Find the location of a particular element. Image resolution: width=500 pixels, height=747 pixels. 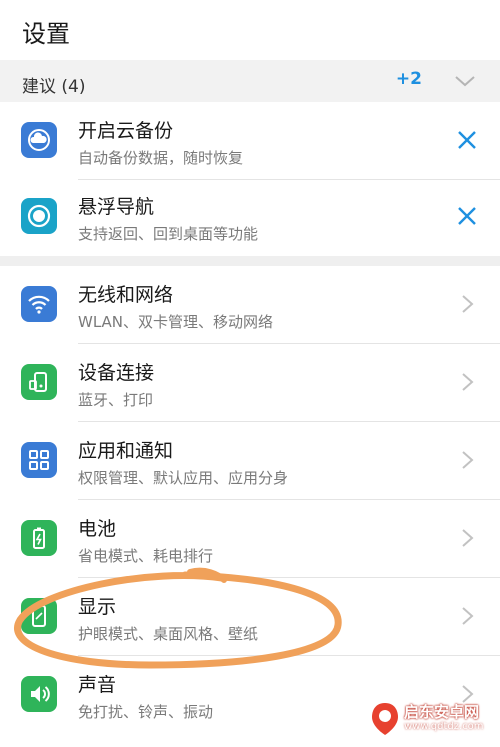

section-divider is located at coordinates (250, 261).